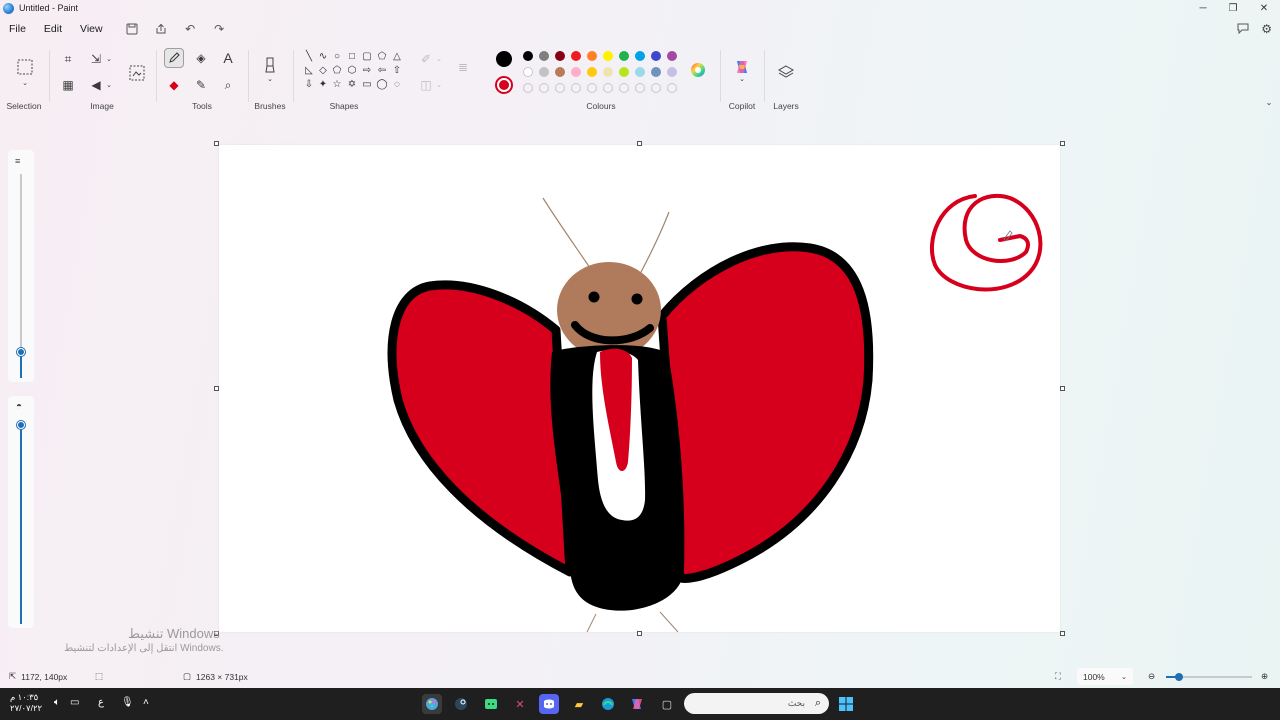 The image size is (1280, 720). I want to click on rotate-dropdown-icon: ⌄, so click(109, 85).